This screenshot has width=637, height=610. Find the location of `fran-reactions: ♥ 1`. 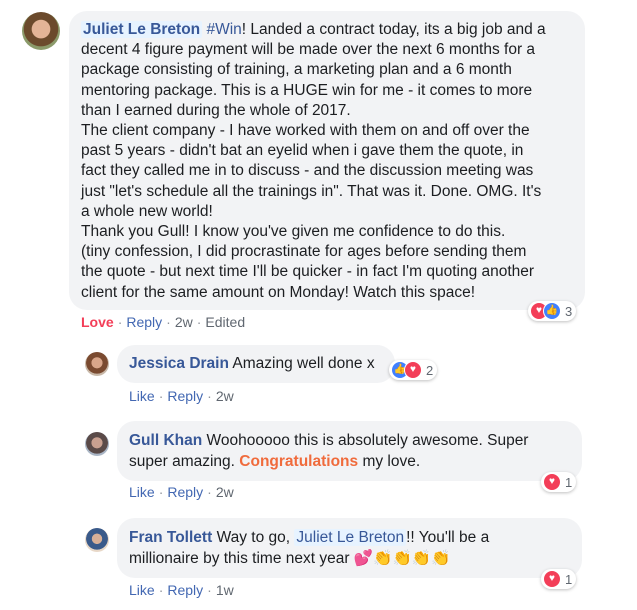

fran-reactions: ♥ 1 is located at coordinates (559, 579).